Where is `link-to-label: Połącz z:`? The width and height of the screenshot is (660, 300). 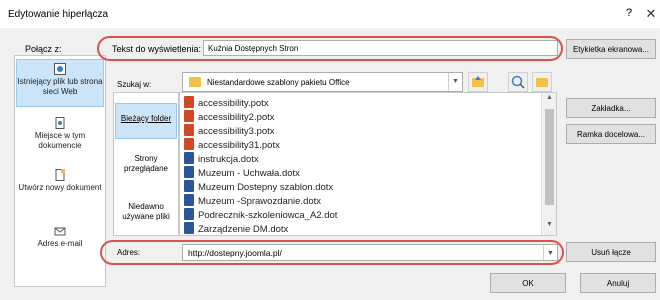
link-to-label: Połącz z: is located at coordinates (43, 49).